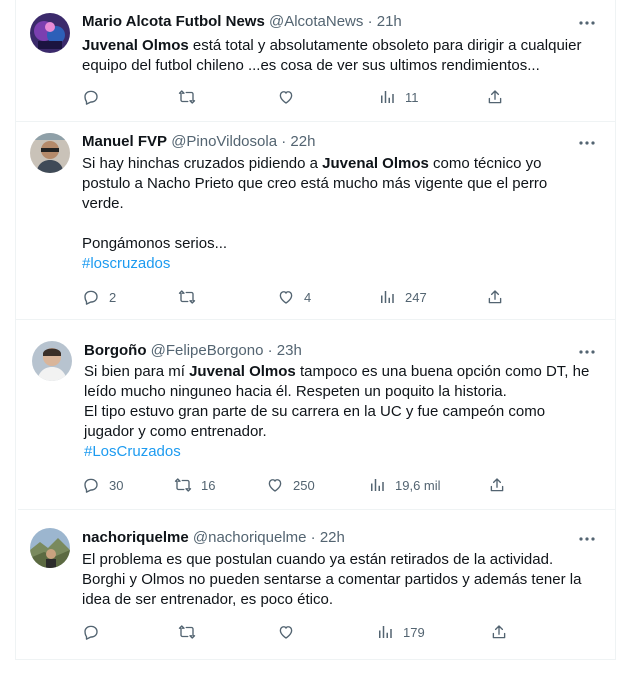 Image resolution: width=636 pixels, height=678 pixels. I want to click on views-button: 247, so click(402, 297).